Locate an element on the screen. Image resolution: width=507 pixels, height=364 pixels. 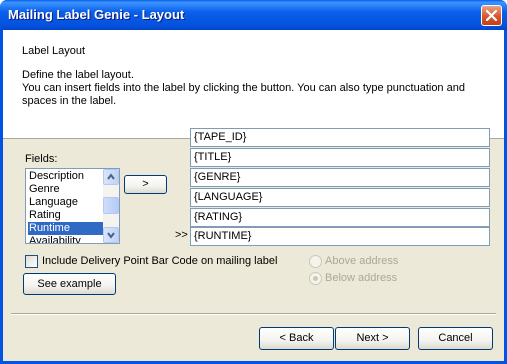
footer-divider is located at coordinates (253, 314).